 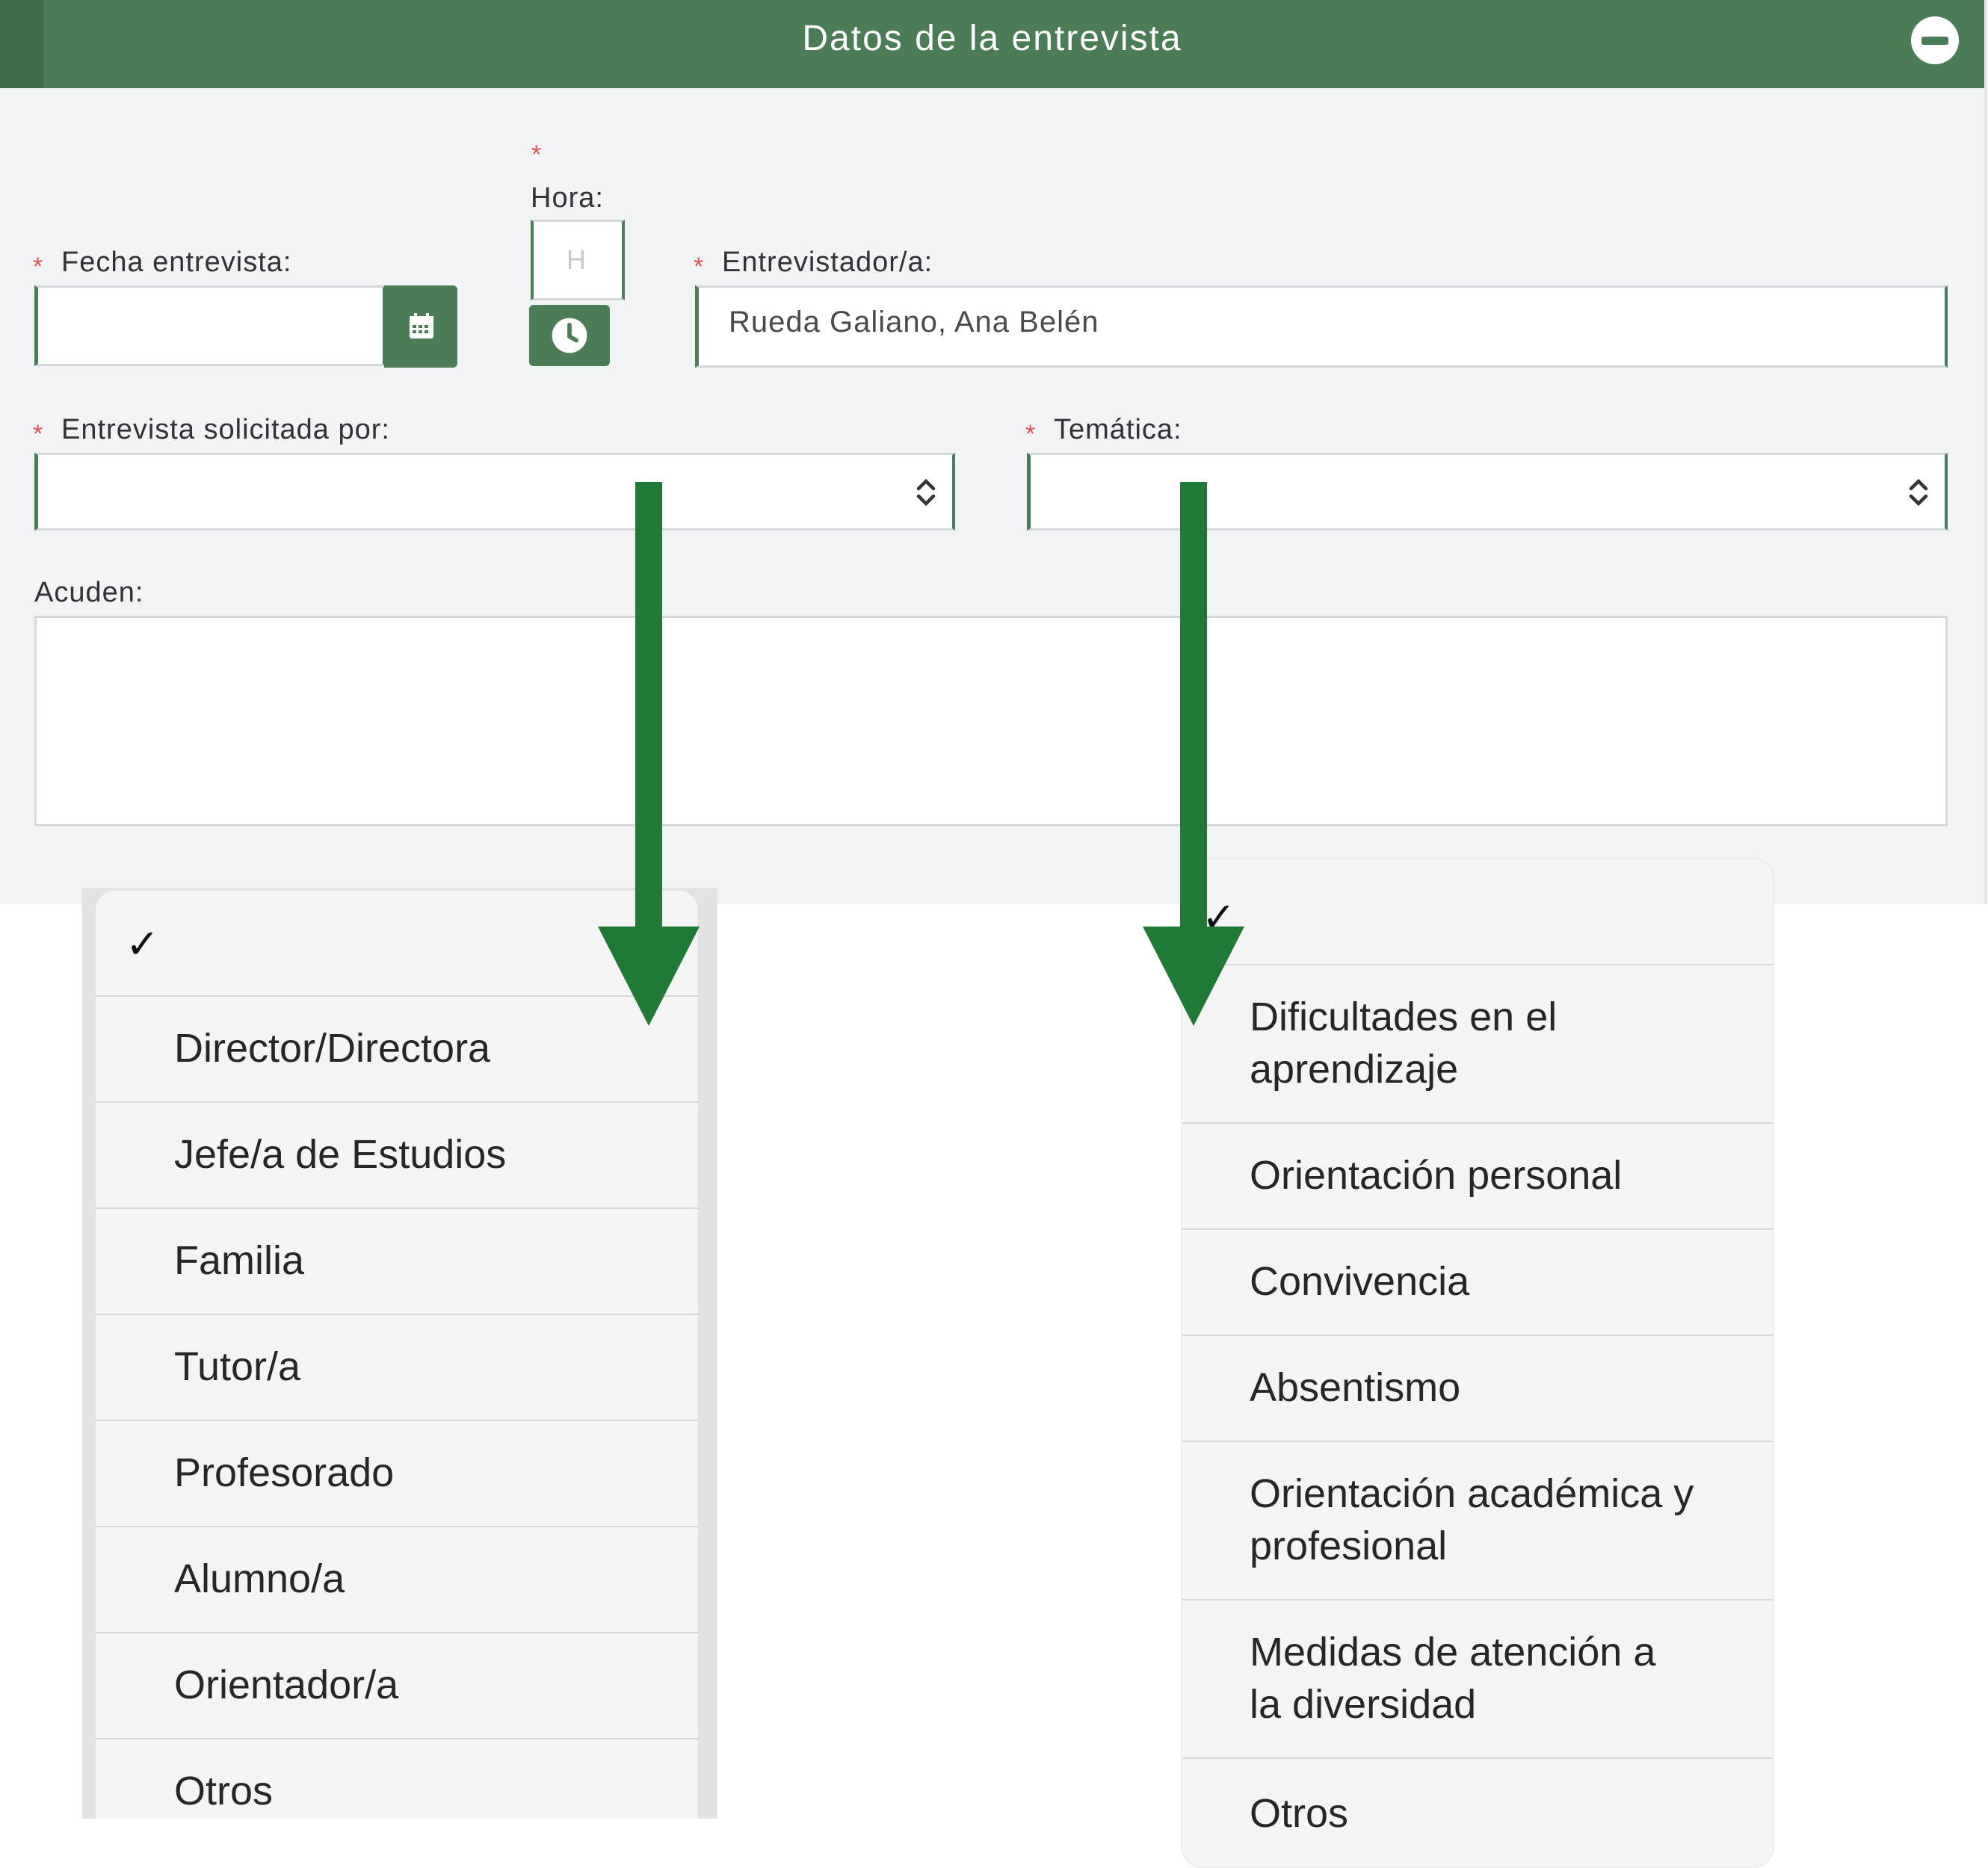 I want to click on menu-item-jefe-estudios: Jefe/a de Estudios, so click(x=397, y=1156).